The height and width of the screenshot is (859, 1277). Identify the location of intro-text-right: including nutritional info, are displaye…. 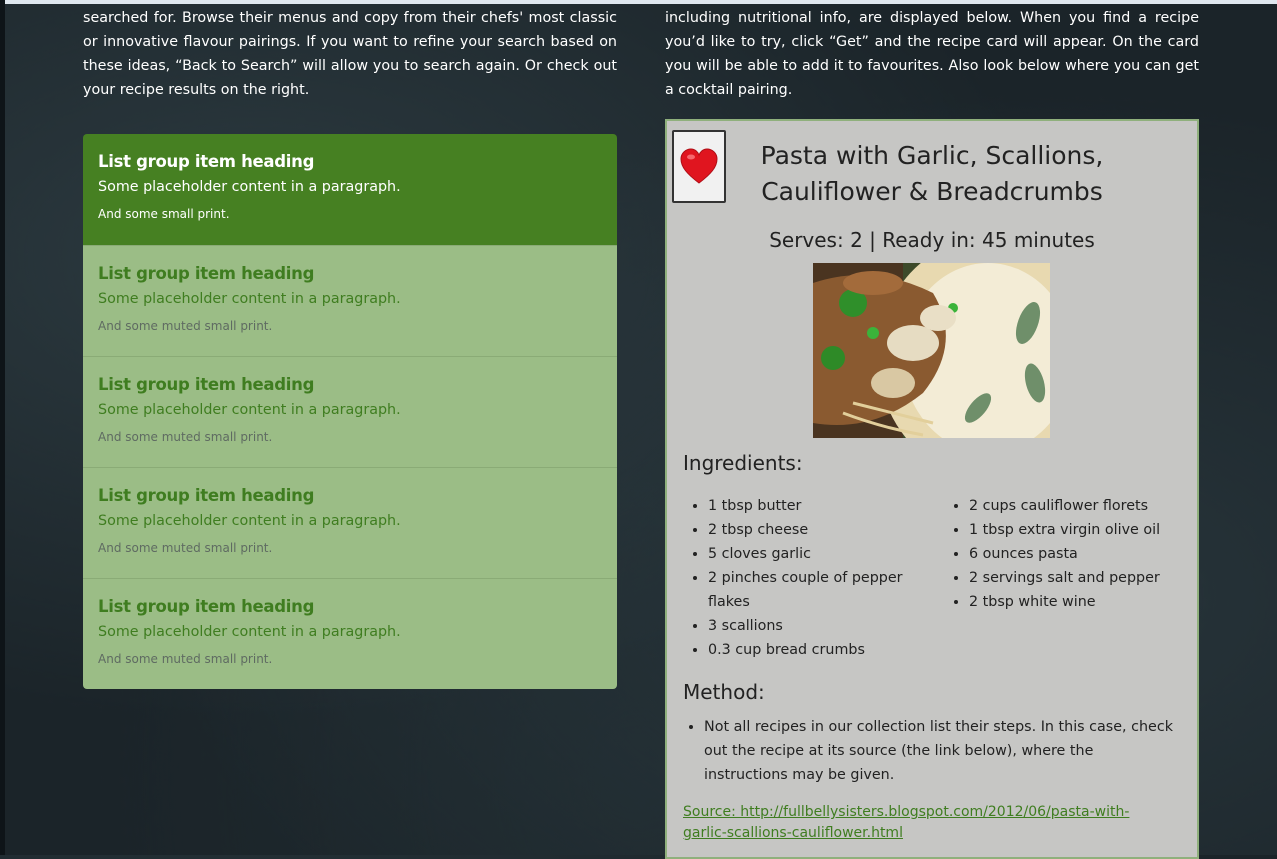
(932, 54).